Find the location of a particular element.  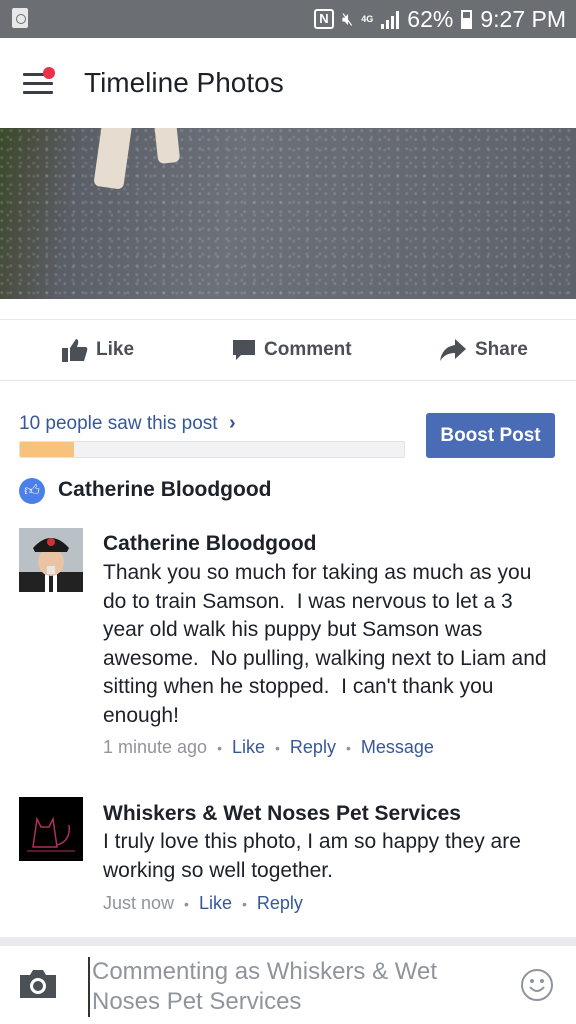

child-avatar-image is located at coordinates (51, 560).